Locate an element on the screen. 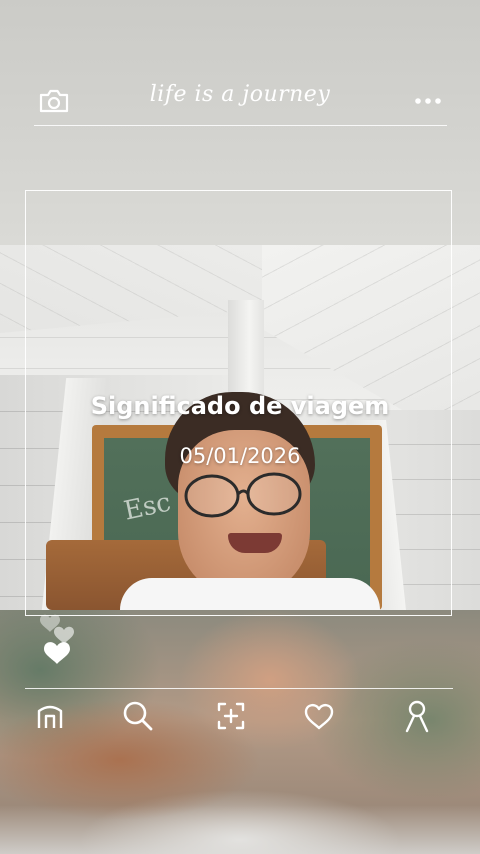  nav-favorites is located at coordinates (319, 716).